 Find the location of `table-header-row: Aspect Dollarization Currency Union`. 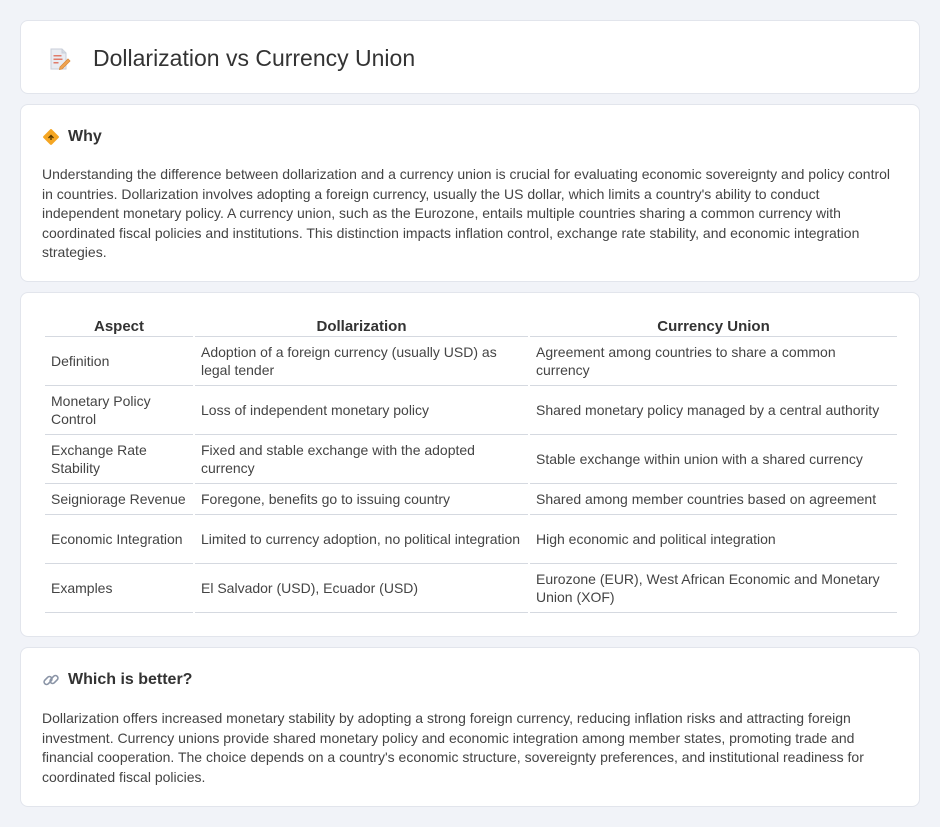

table-header-row: Aspect Dollarization Currency Union is located at coordinates (471, 327).